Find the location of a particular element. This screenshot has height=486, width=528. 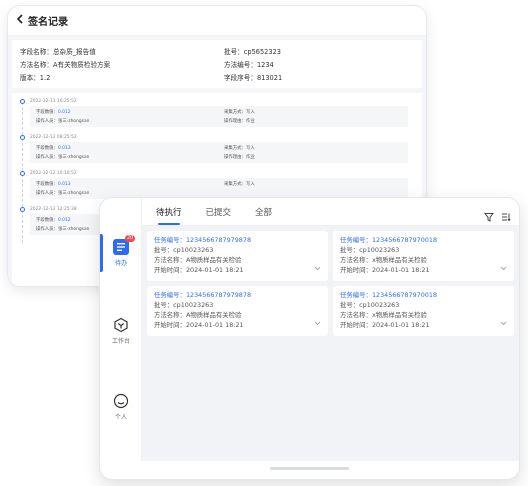

entry-details: 字段数值：0.013 采集方式：写入 操作人员：张三-zhongsan is located at coordinates (219, 188).